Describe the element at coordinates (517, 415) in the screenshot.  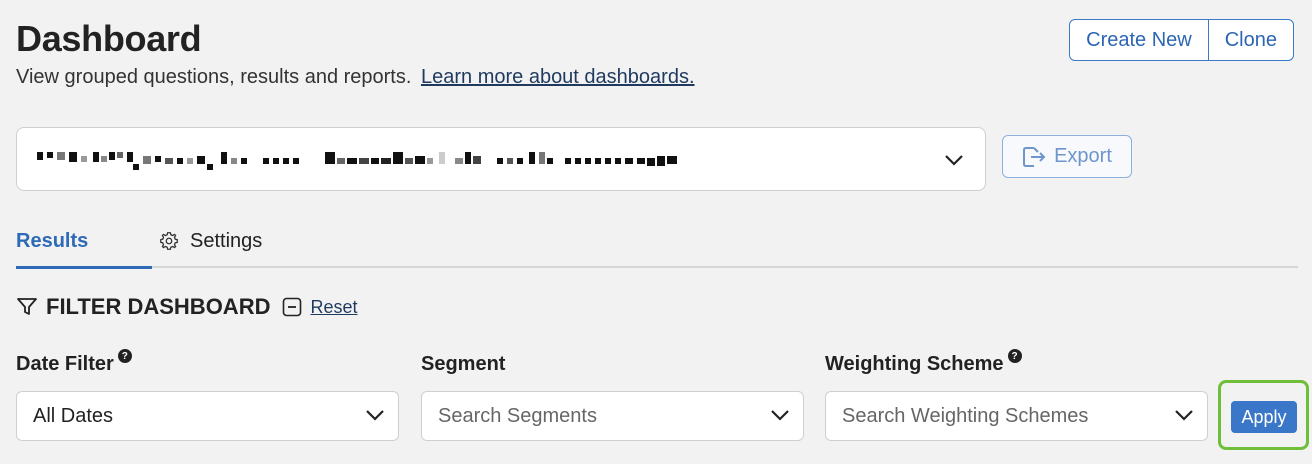
I see `segment-placeholder: Search Segments` at that location.